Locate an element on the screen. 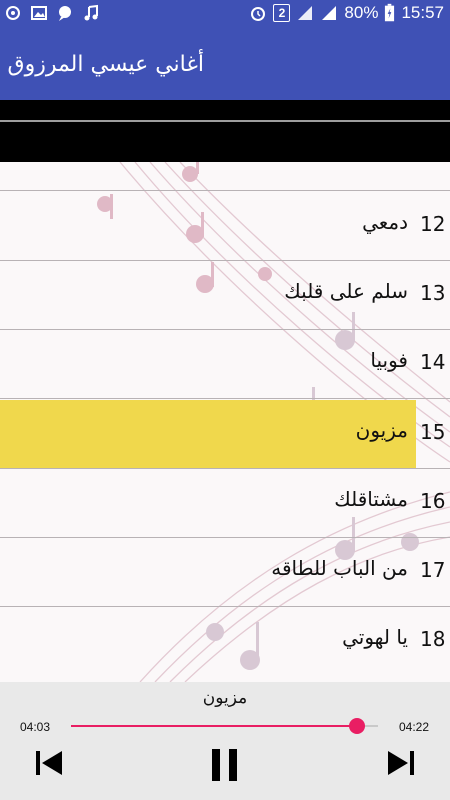 This screenshot has height=800, width=450. song-number: 15 is located at coordinates (433, 432).